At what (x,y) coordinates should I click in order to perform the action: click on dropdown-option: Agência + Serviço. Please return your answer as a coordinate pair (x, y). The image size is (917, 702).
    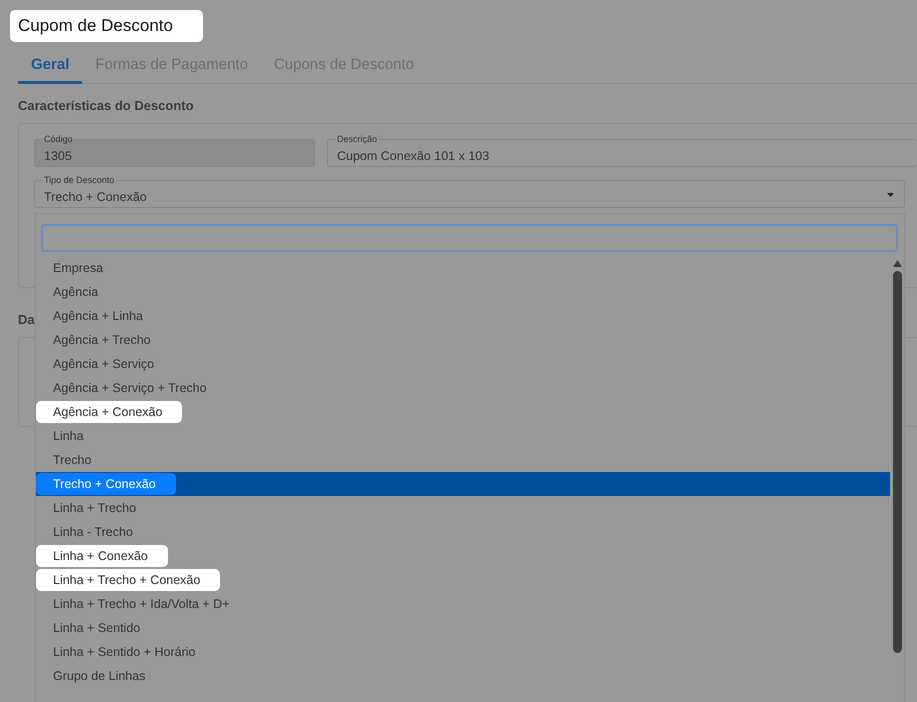
    Looking at the image, I should click on (105, 364).